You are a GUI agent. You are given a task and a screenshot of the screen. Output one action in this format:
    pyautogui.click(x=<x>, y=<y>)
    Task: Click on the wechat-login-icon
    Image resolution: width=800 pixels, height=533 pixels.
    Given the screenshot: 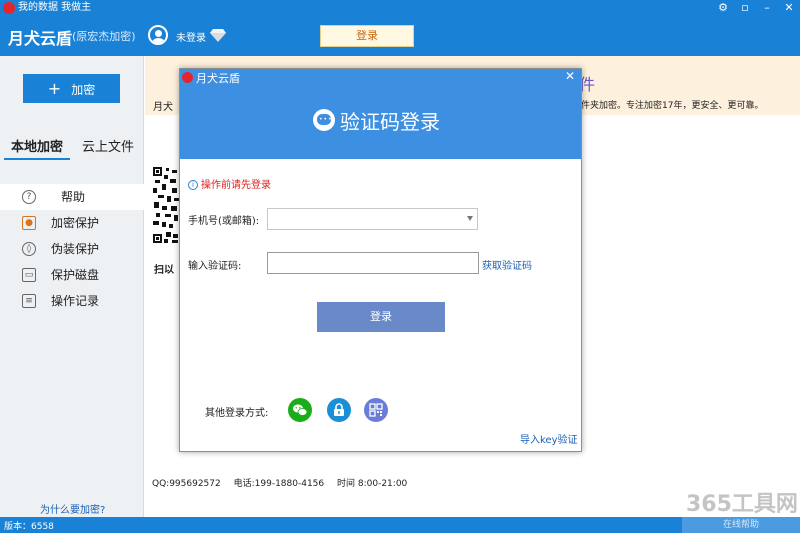 What is the action you would take?
    pyautogui.click(x=300, y=410)
    